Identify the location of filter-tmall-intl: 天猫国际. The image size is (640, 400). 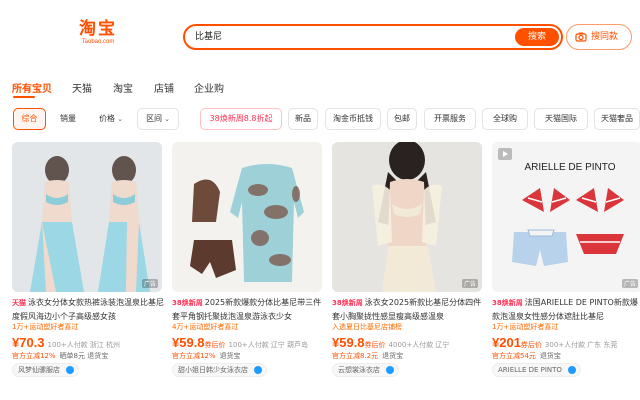
(561, 119).